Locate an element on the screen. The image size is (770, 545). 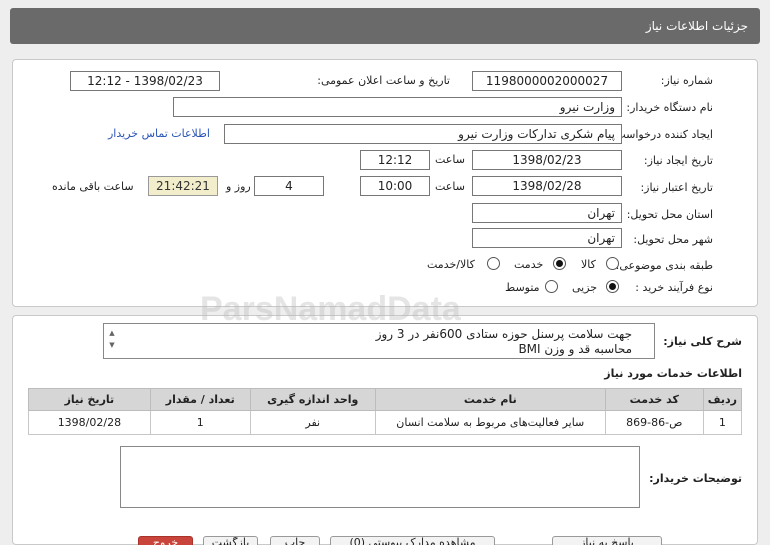
reply-button: پاسخ به نیاز is located at coordinates (607, 540).